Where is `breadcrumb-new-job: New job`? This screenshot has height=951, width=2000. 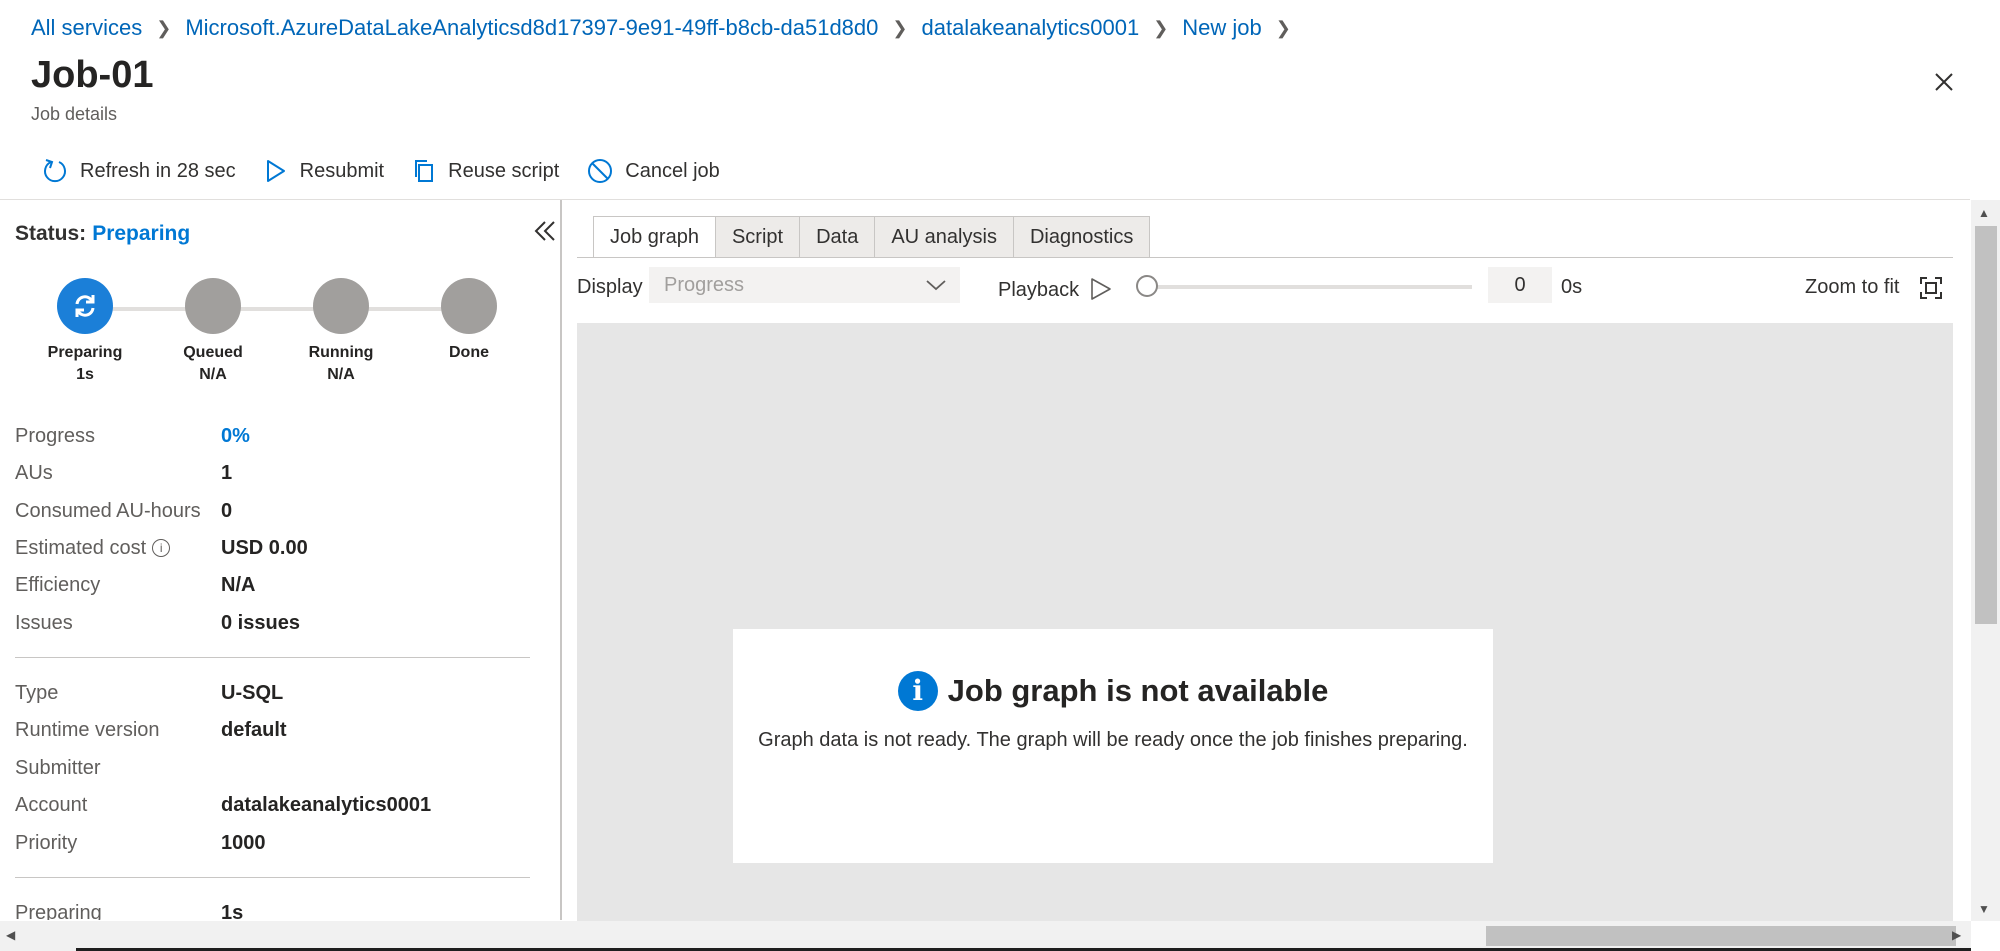
breadcrumb-new-job: New job is located at coordinates (1221, 28).